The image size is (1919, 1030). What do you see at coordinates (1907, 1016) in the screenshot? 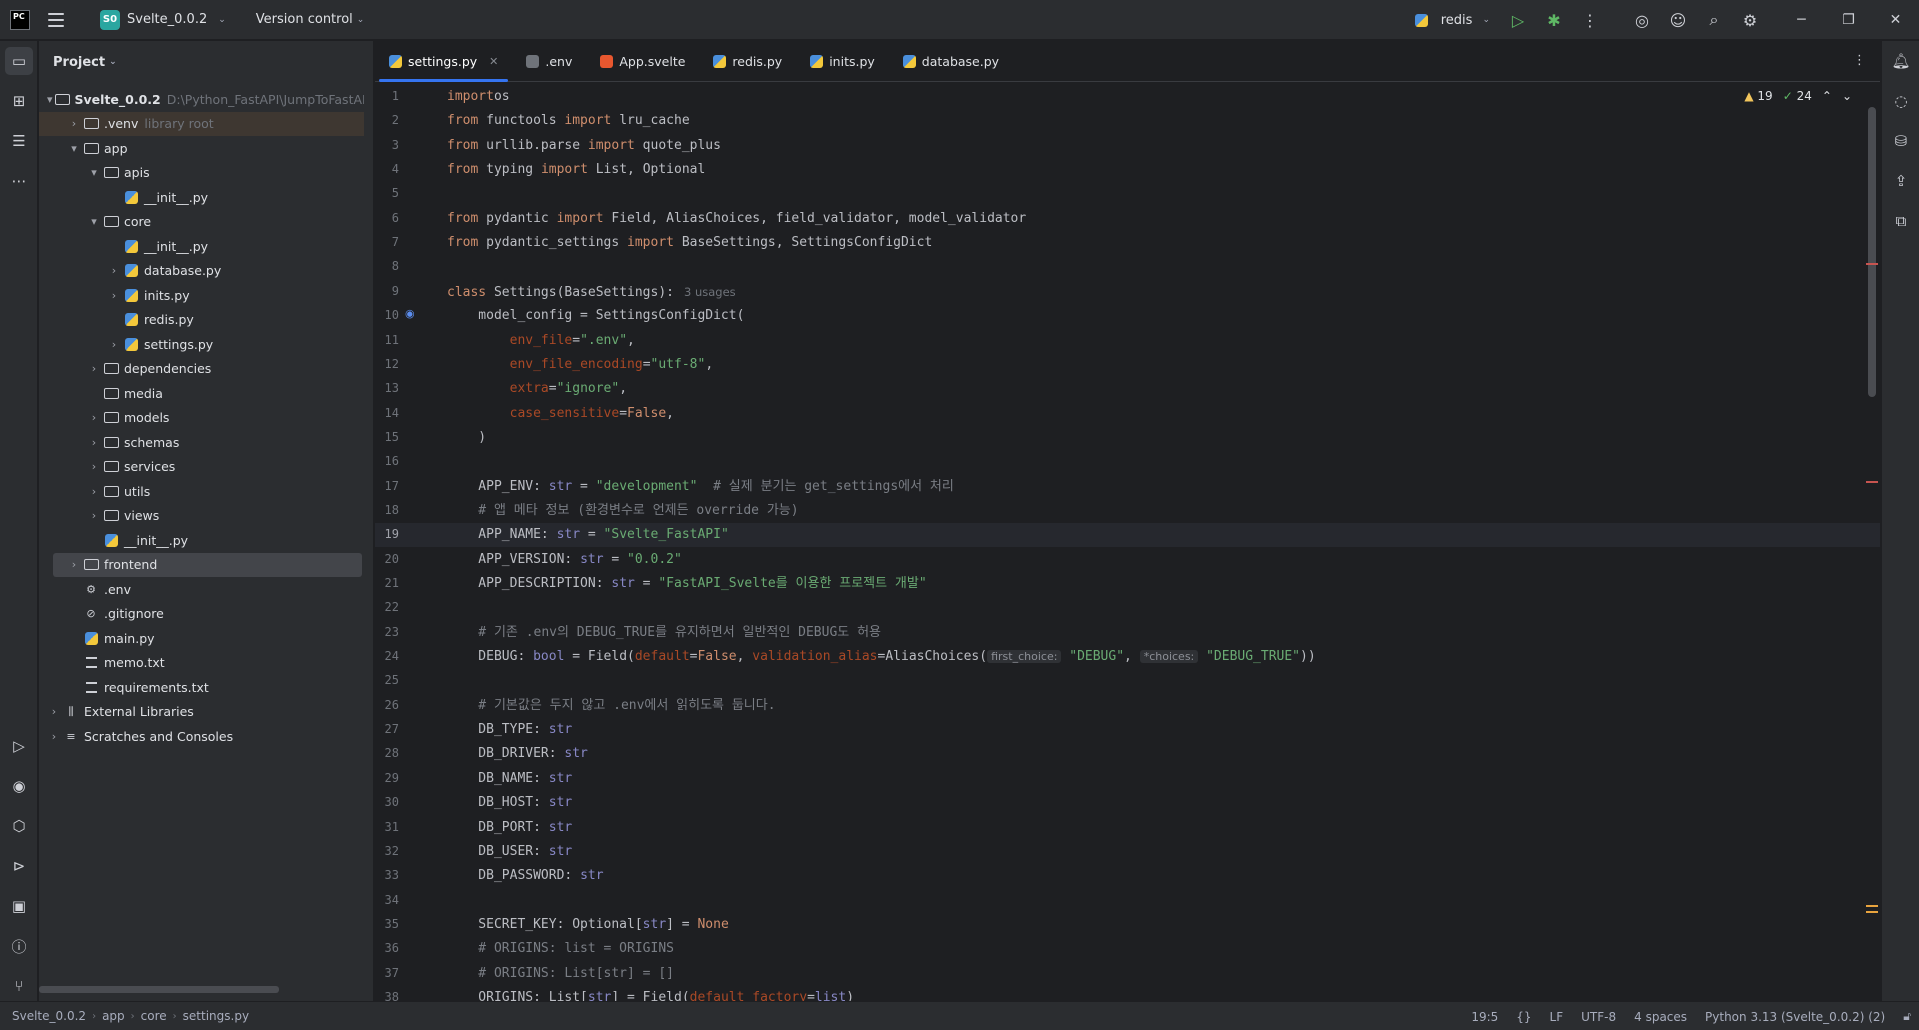
I see `lock-icon: 🔓︎` at bounding box center [1907, 1016].